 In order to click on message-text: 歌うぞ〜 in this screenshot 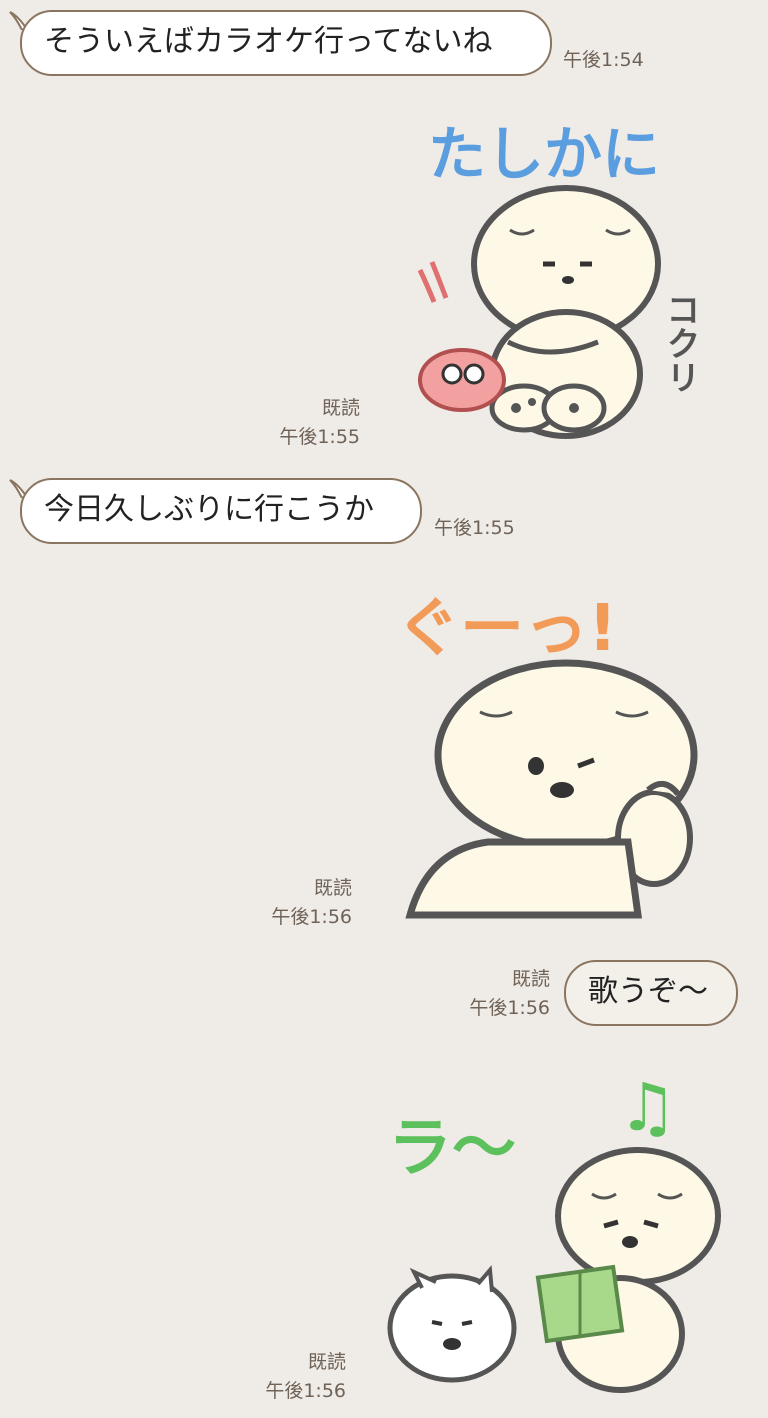, I will do `click(648, 991)`.